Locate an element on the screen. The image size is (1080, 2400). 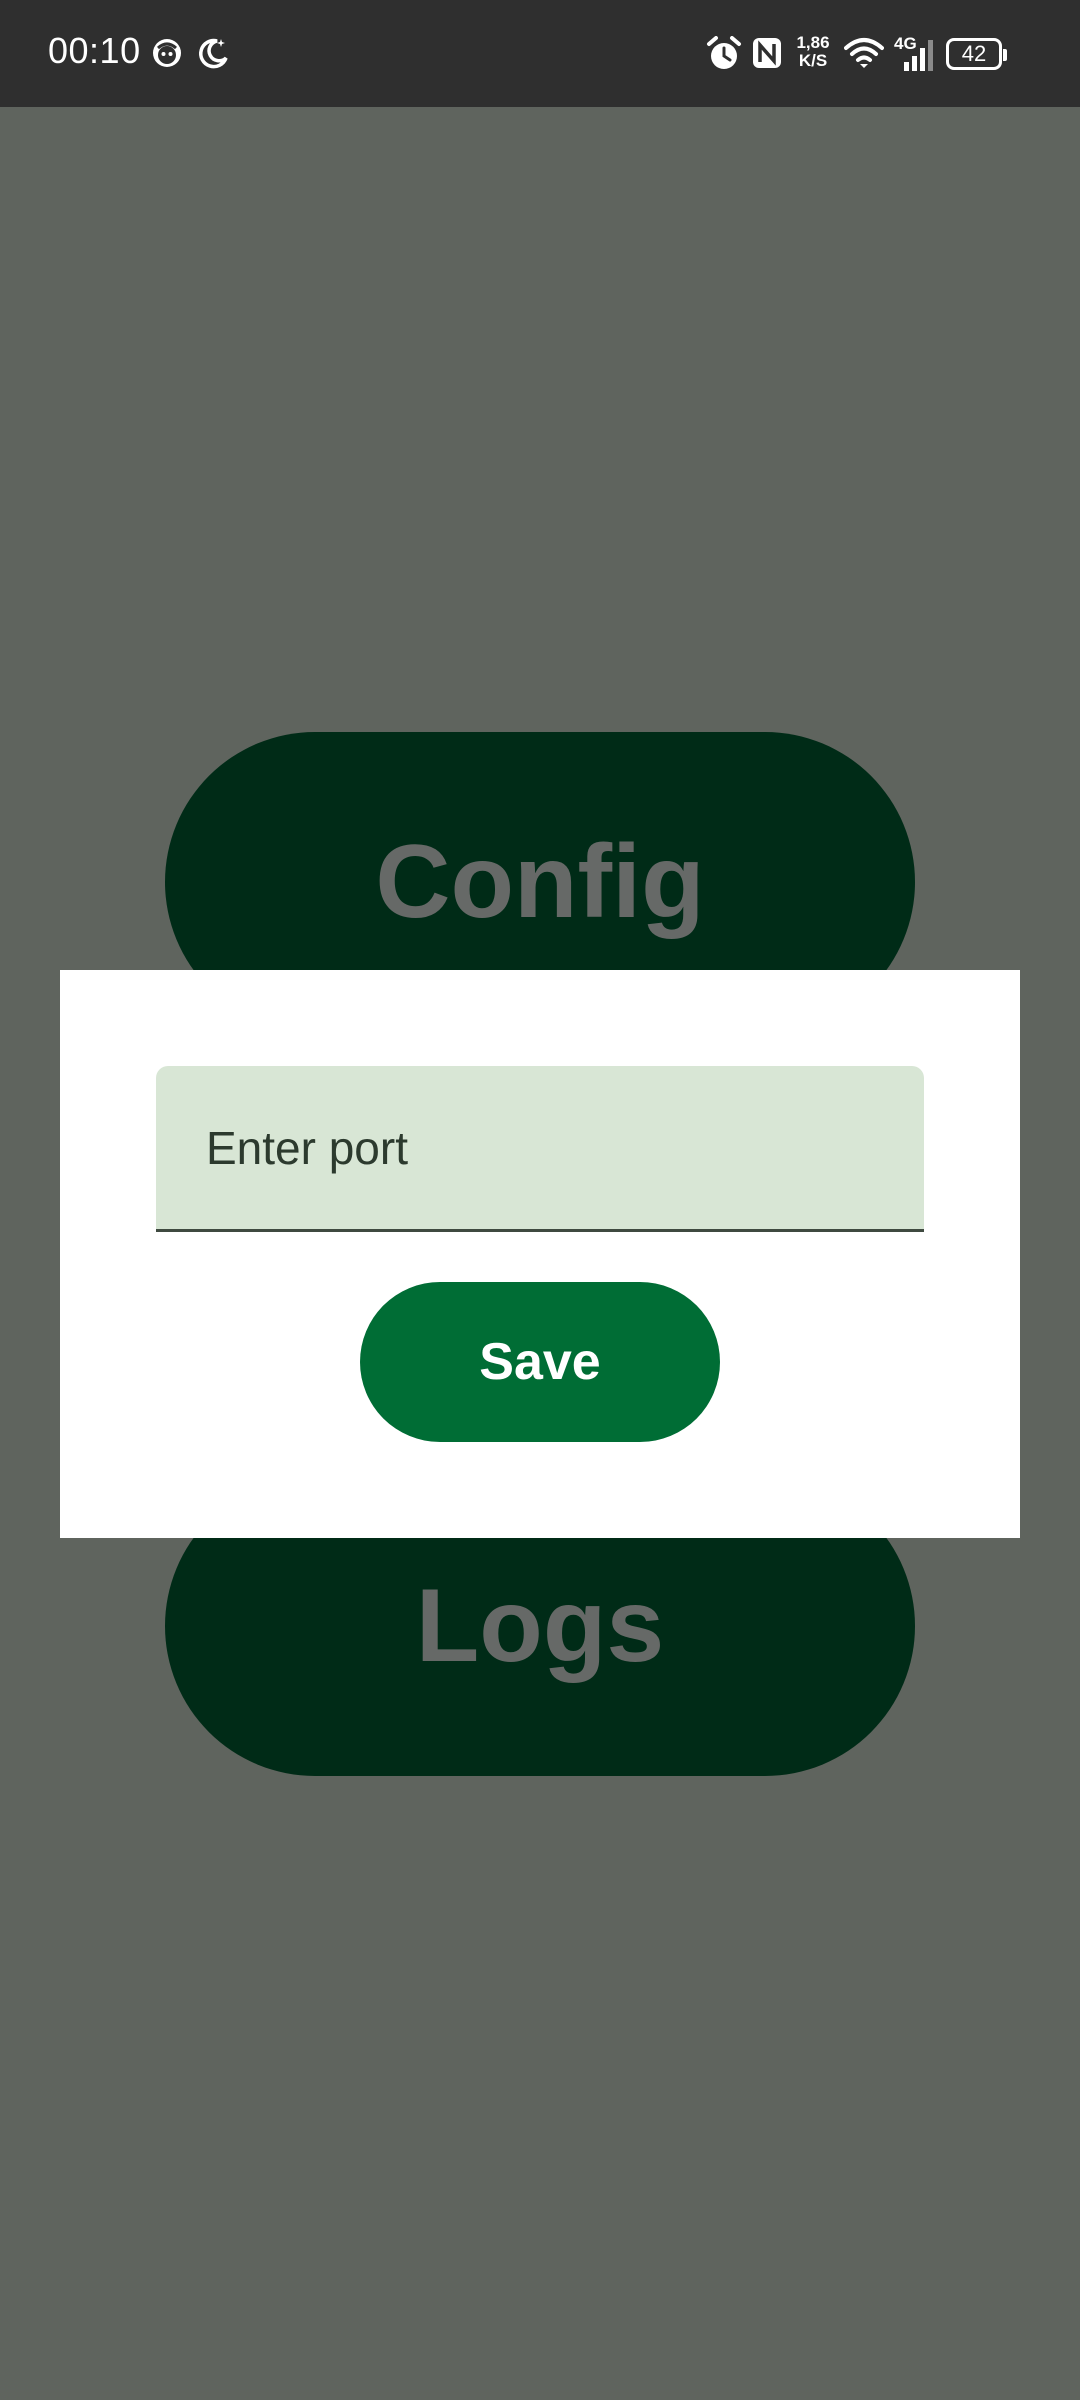
face-icon is located at coordinates (167, 53).